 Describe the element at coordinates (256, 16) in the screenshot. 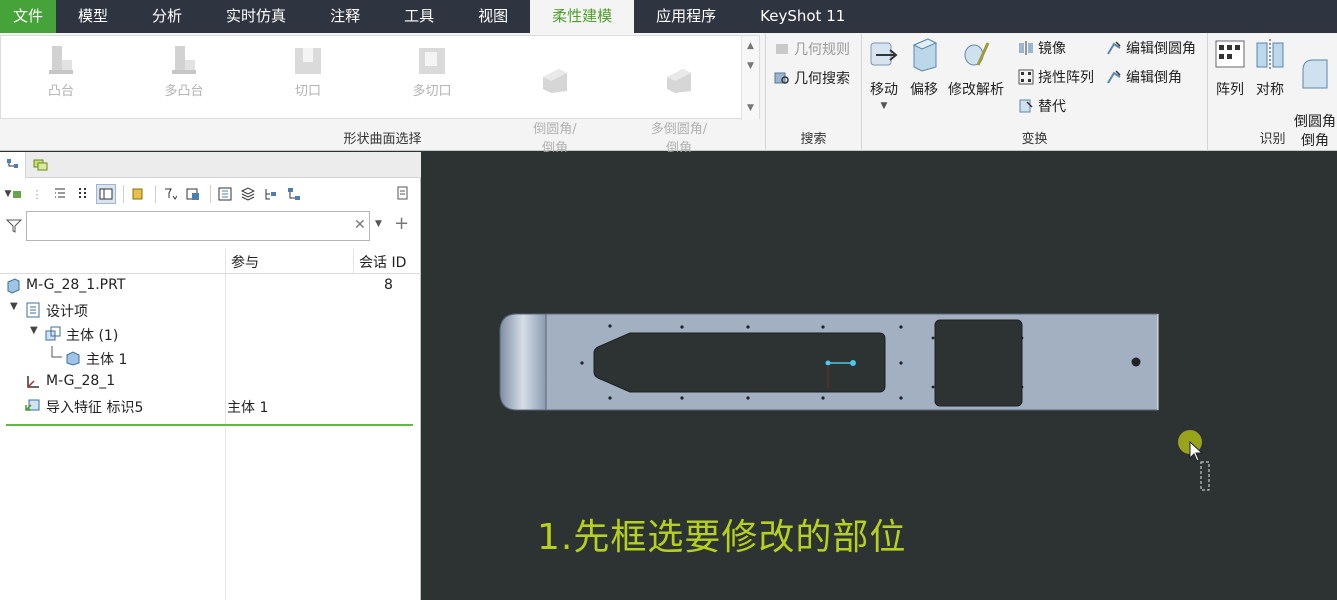

I see `tab-simulation: 实时仿真` at that location.